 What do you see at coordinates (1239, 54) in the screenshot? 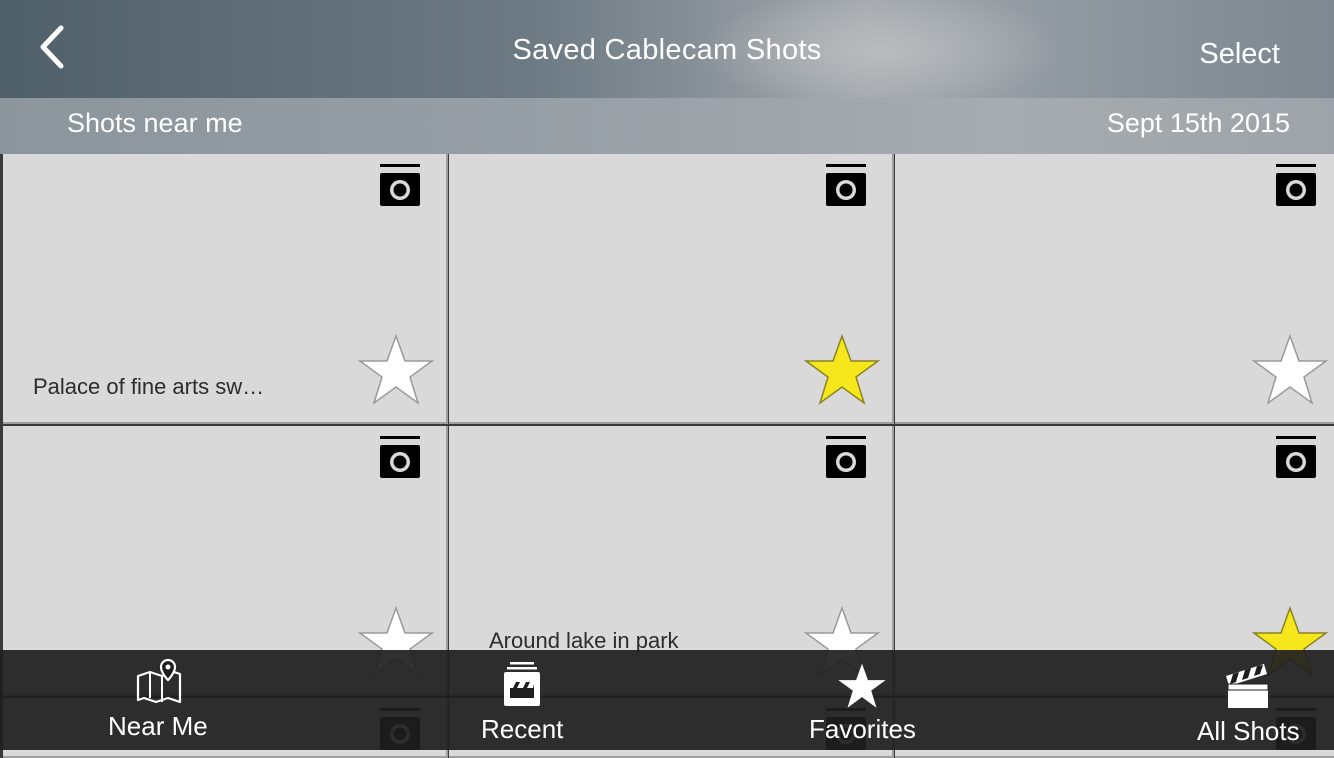
I see `select-button: Select` at bounding box center [1239, 54].